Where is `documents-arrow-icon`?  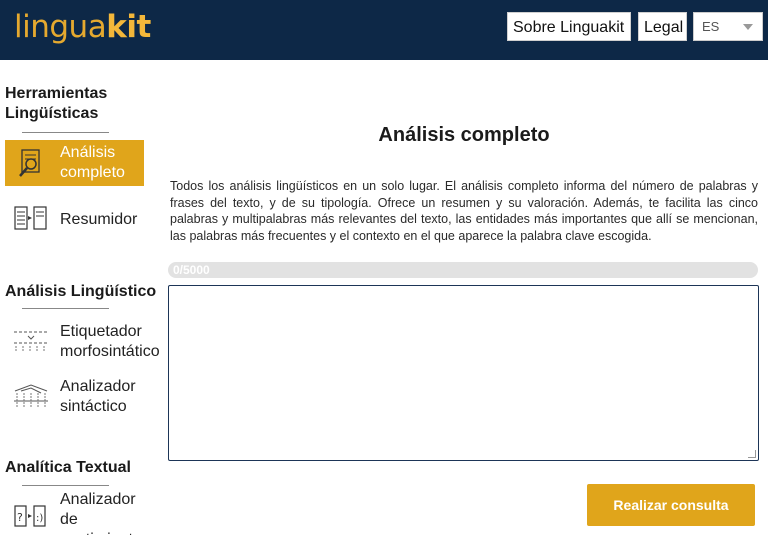
documents-arrow-icon is located at coordinates (31, 220).